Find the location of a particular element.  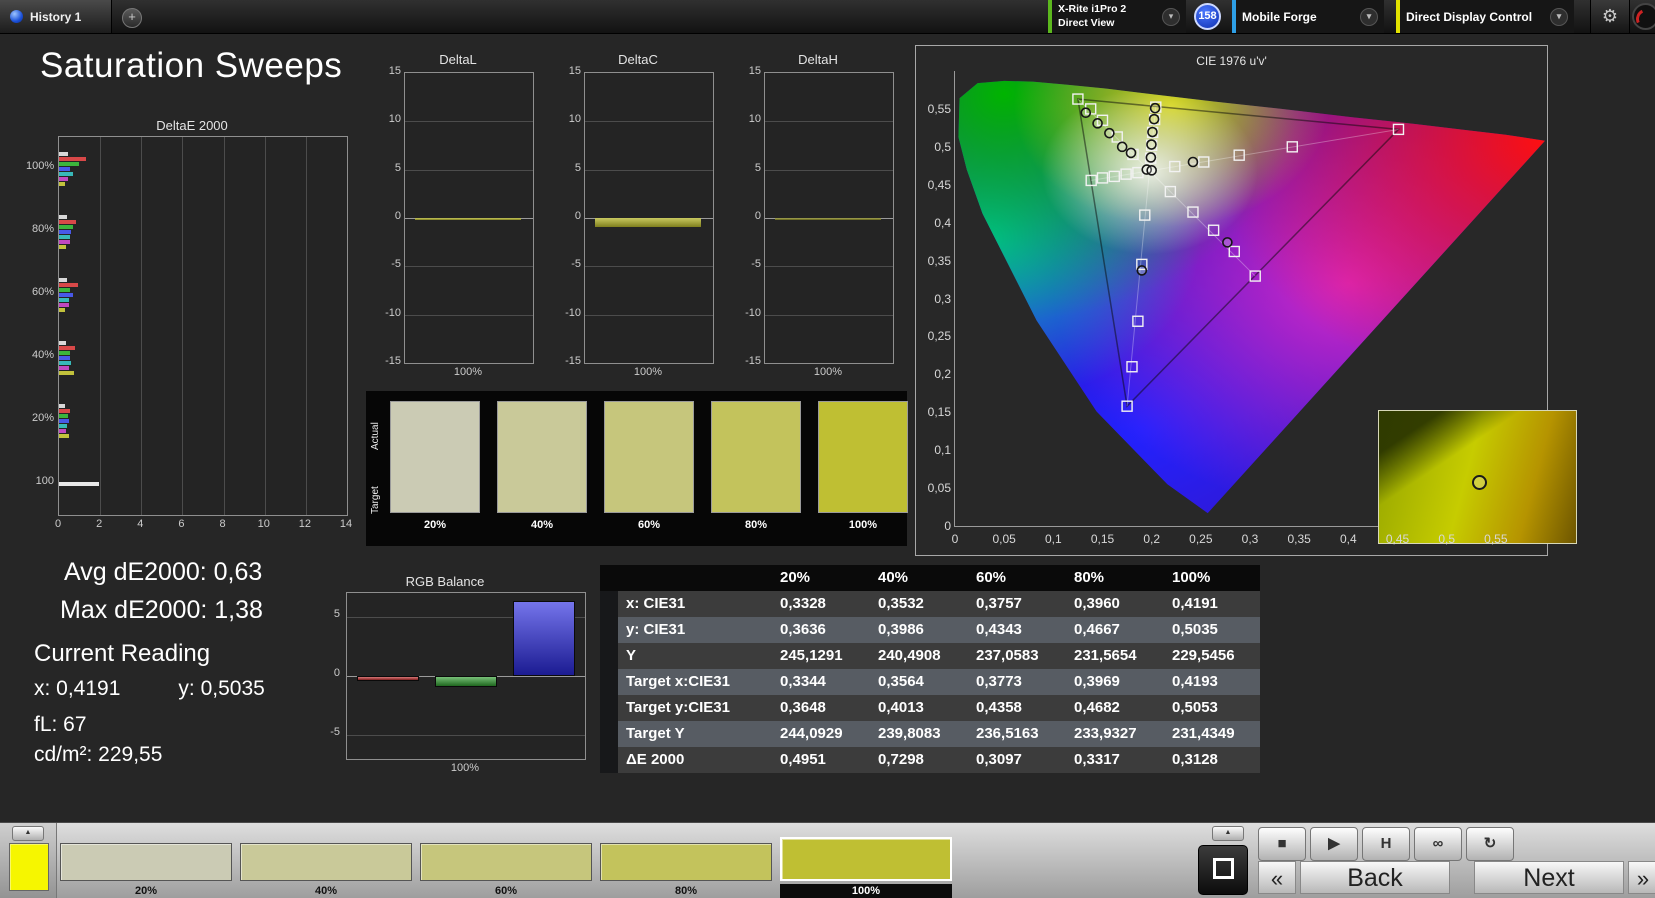

stop-icon is located at coordinates (1223, 868).